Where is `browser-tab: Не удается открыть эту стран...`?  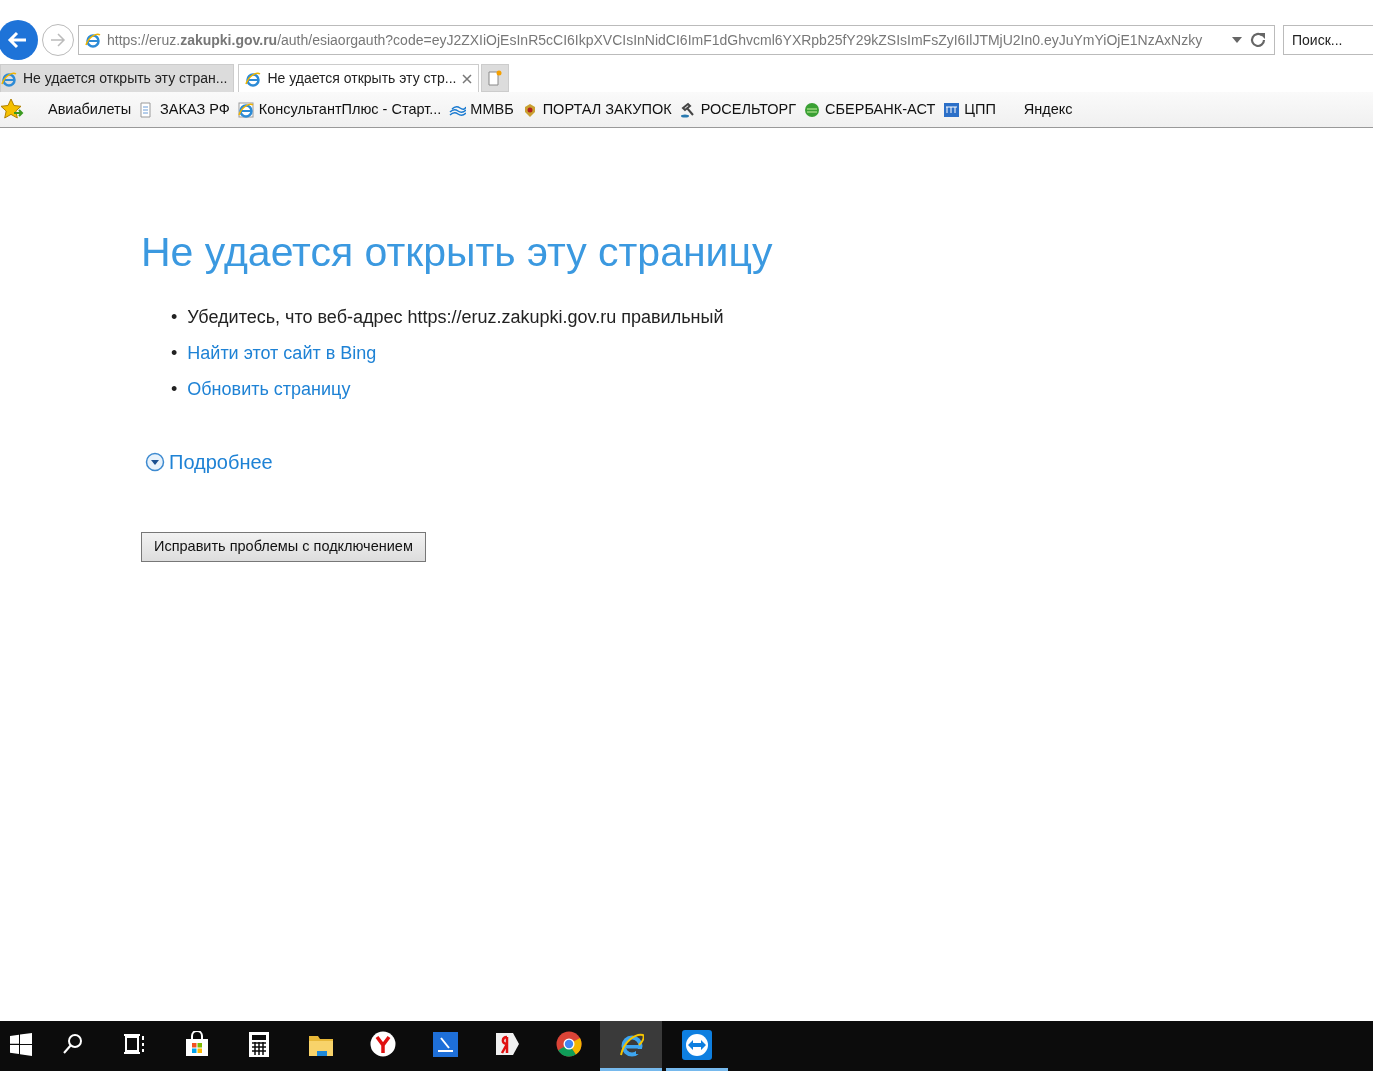 browser-tab: Не удается открыть эту стран... is located at coordinates (117, 78).